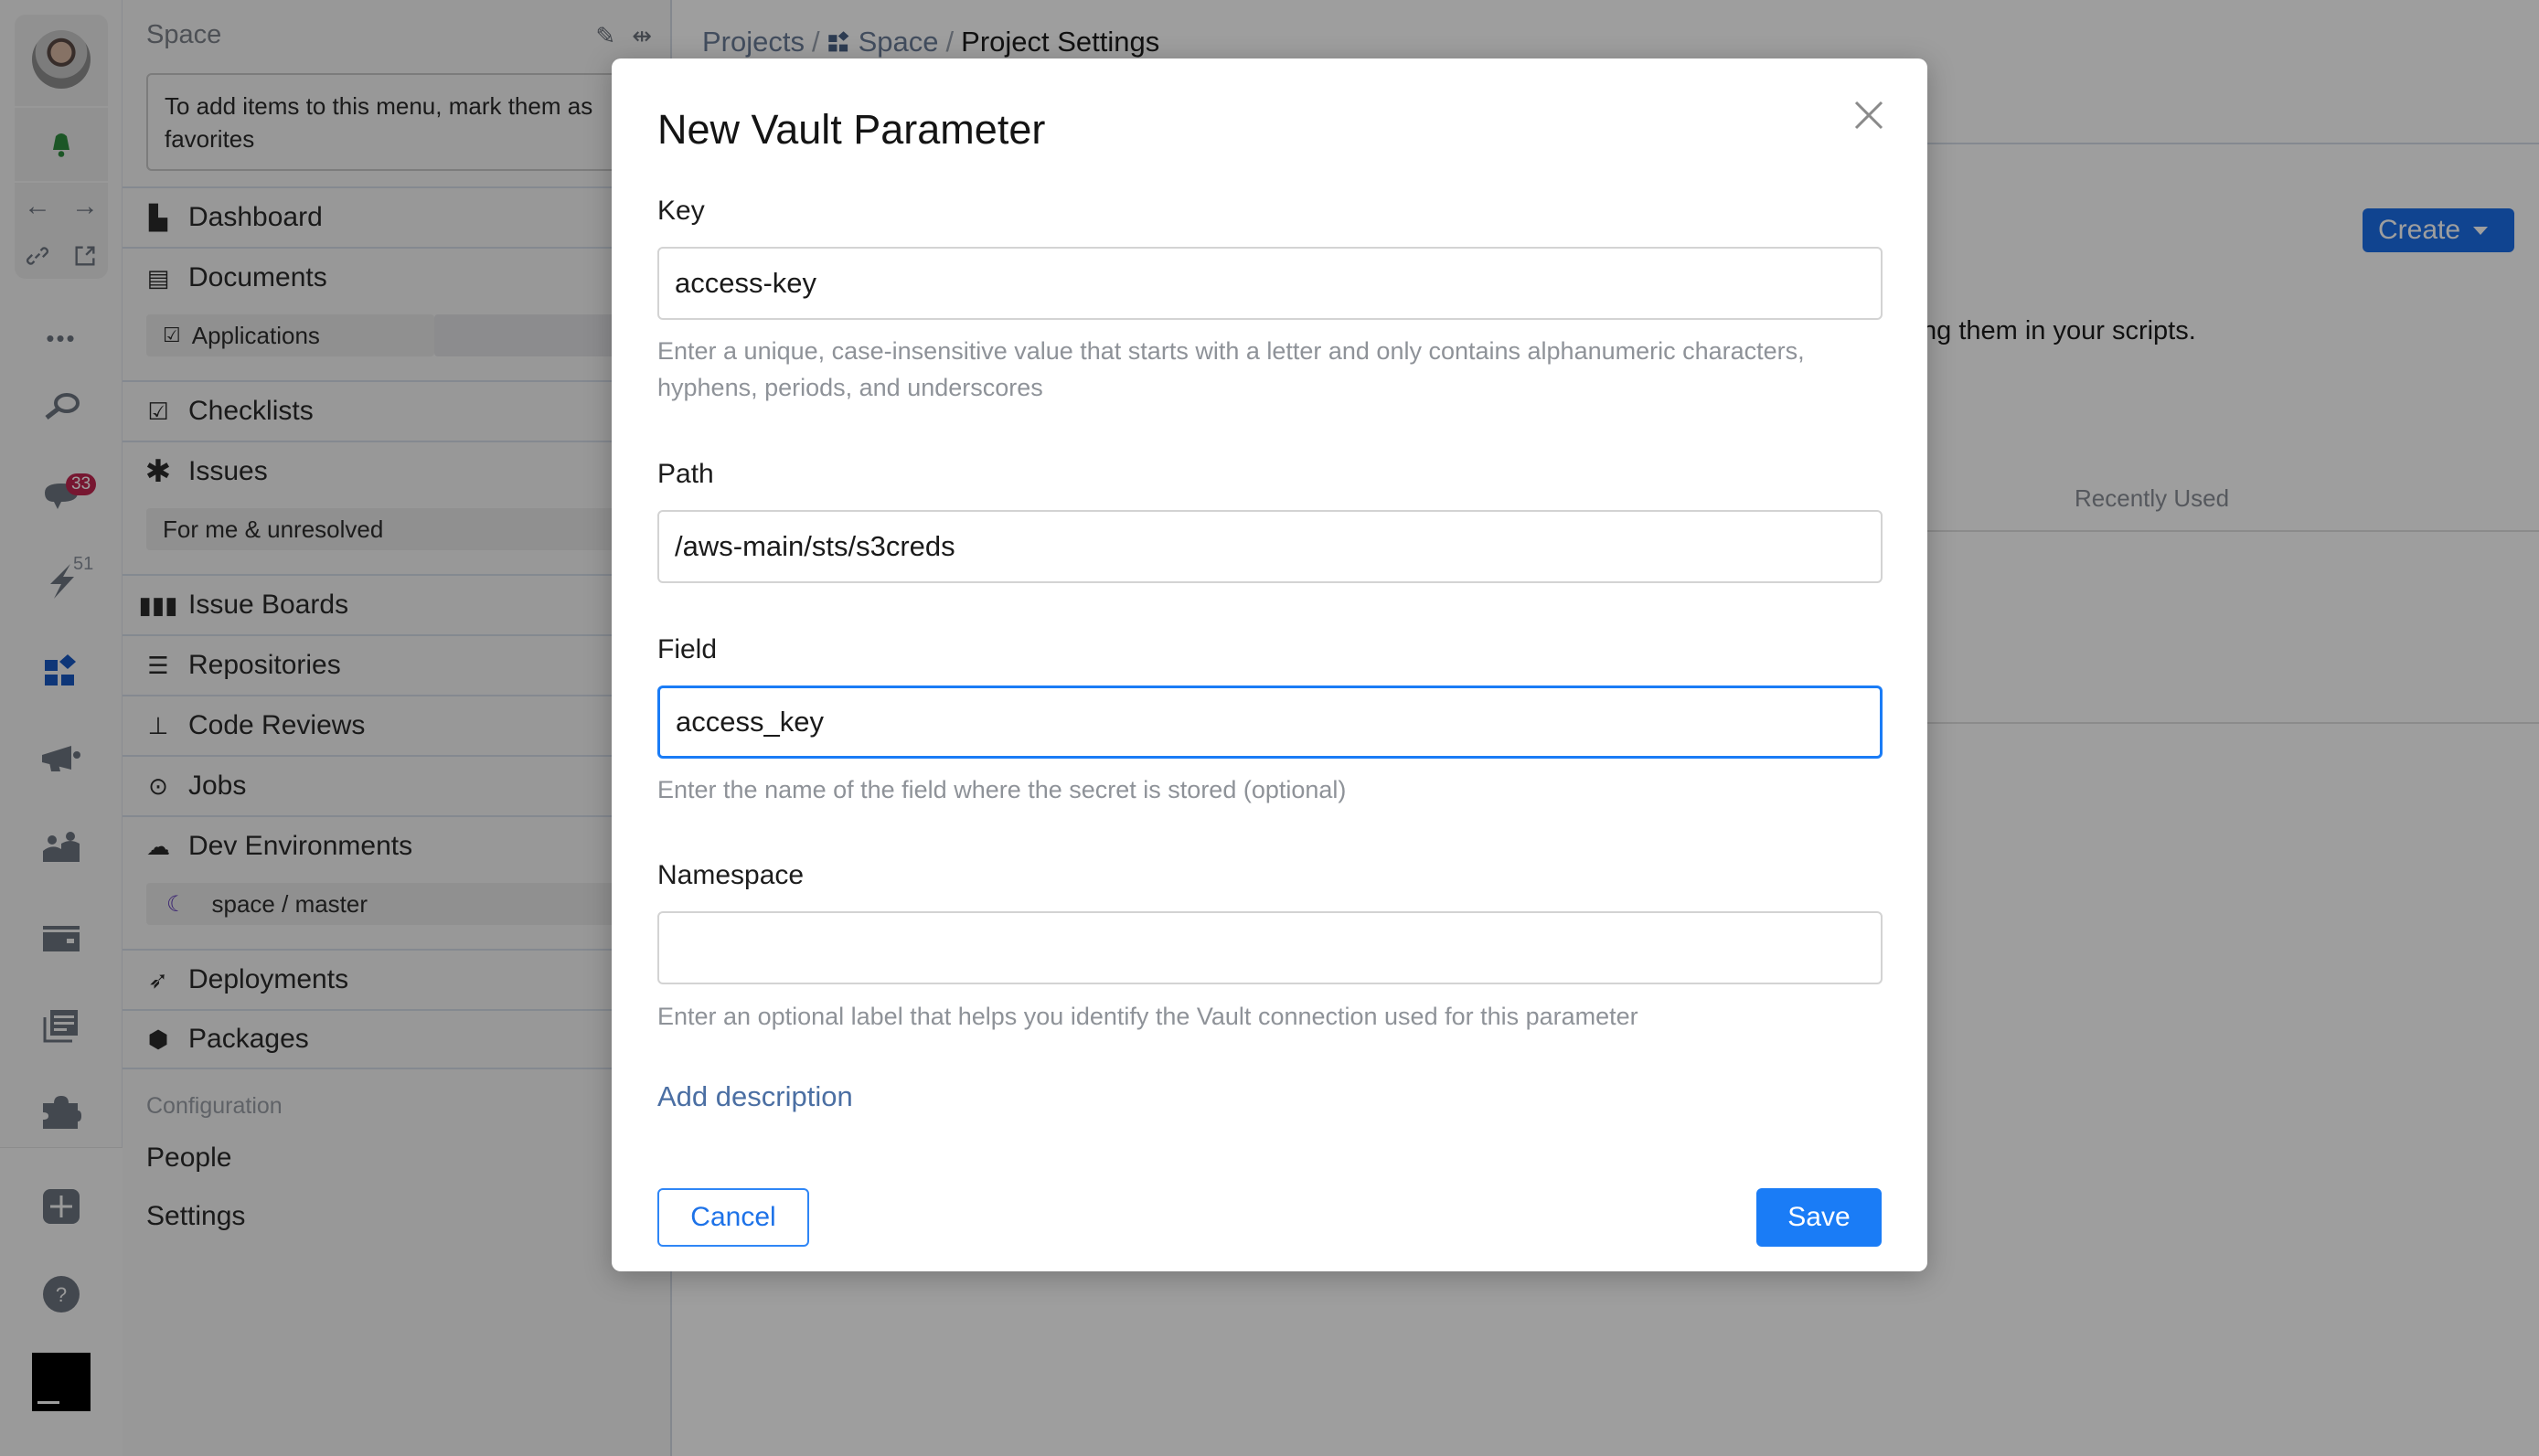 The height and width of the screenshot is (1456, 2539). What do you see at coordinates (852, 129) in the screenshot?
I see `dialog-title: New Vault Parameter` at bounding box center [852, 129].